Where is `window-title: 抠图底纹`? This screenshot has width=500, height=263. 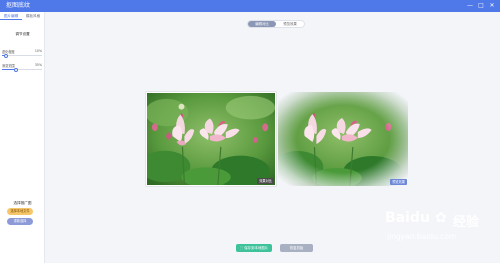 window-title: 抠图底纹 is located at coordinates (18, 5).